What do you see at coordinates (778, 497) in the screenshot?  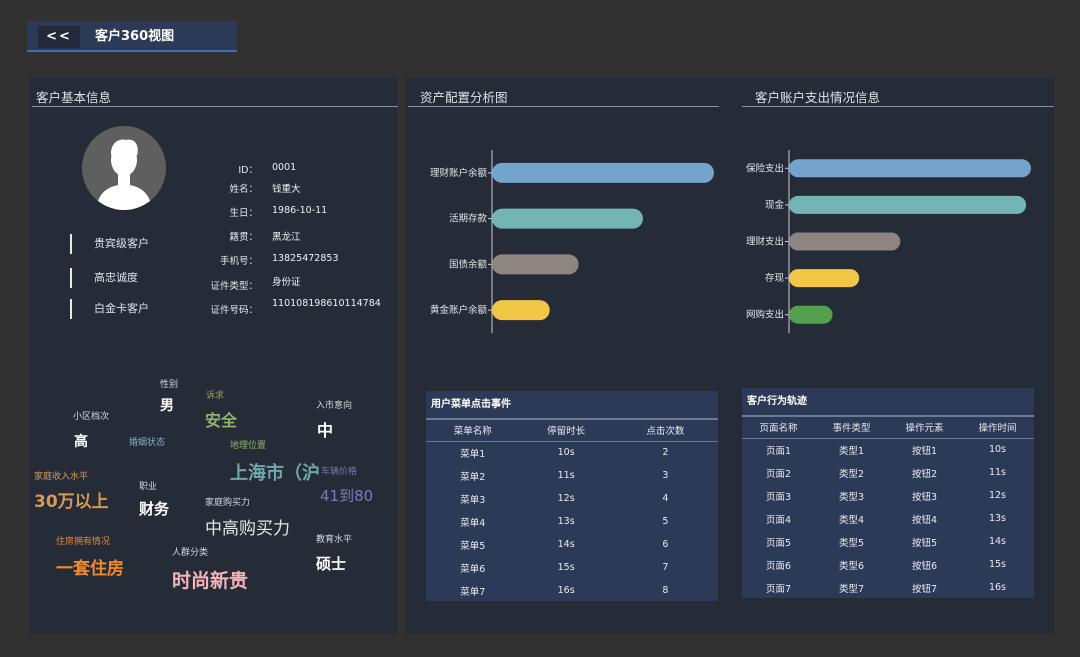 I see `table-cell: 页面3` at bounding box center [778, 497].